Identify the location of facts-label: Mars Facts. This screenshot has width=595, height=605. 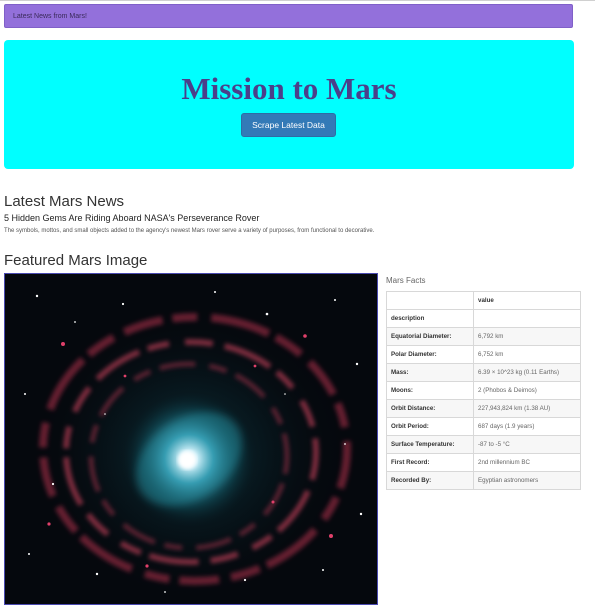
(406, 280).